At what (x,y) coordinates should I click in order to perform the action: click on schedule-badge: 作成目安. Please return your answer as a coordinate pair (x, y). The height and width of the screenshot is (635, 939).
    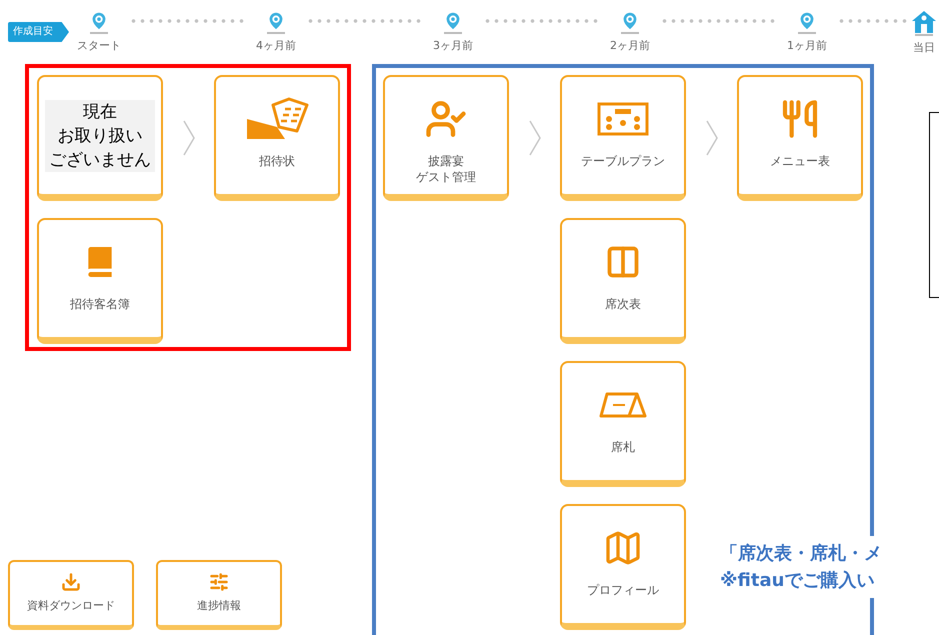
    Looking at the image, I should click on (38, 32).